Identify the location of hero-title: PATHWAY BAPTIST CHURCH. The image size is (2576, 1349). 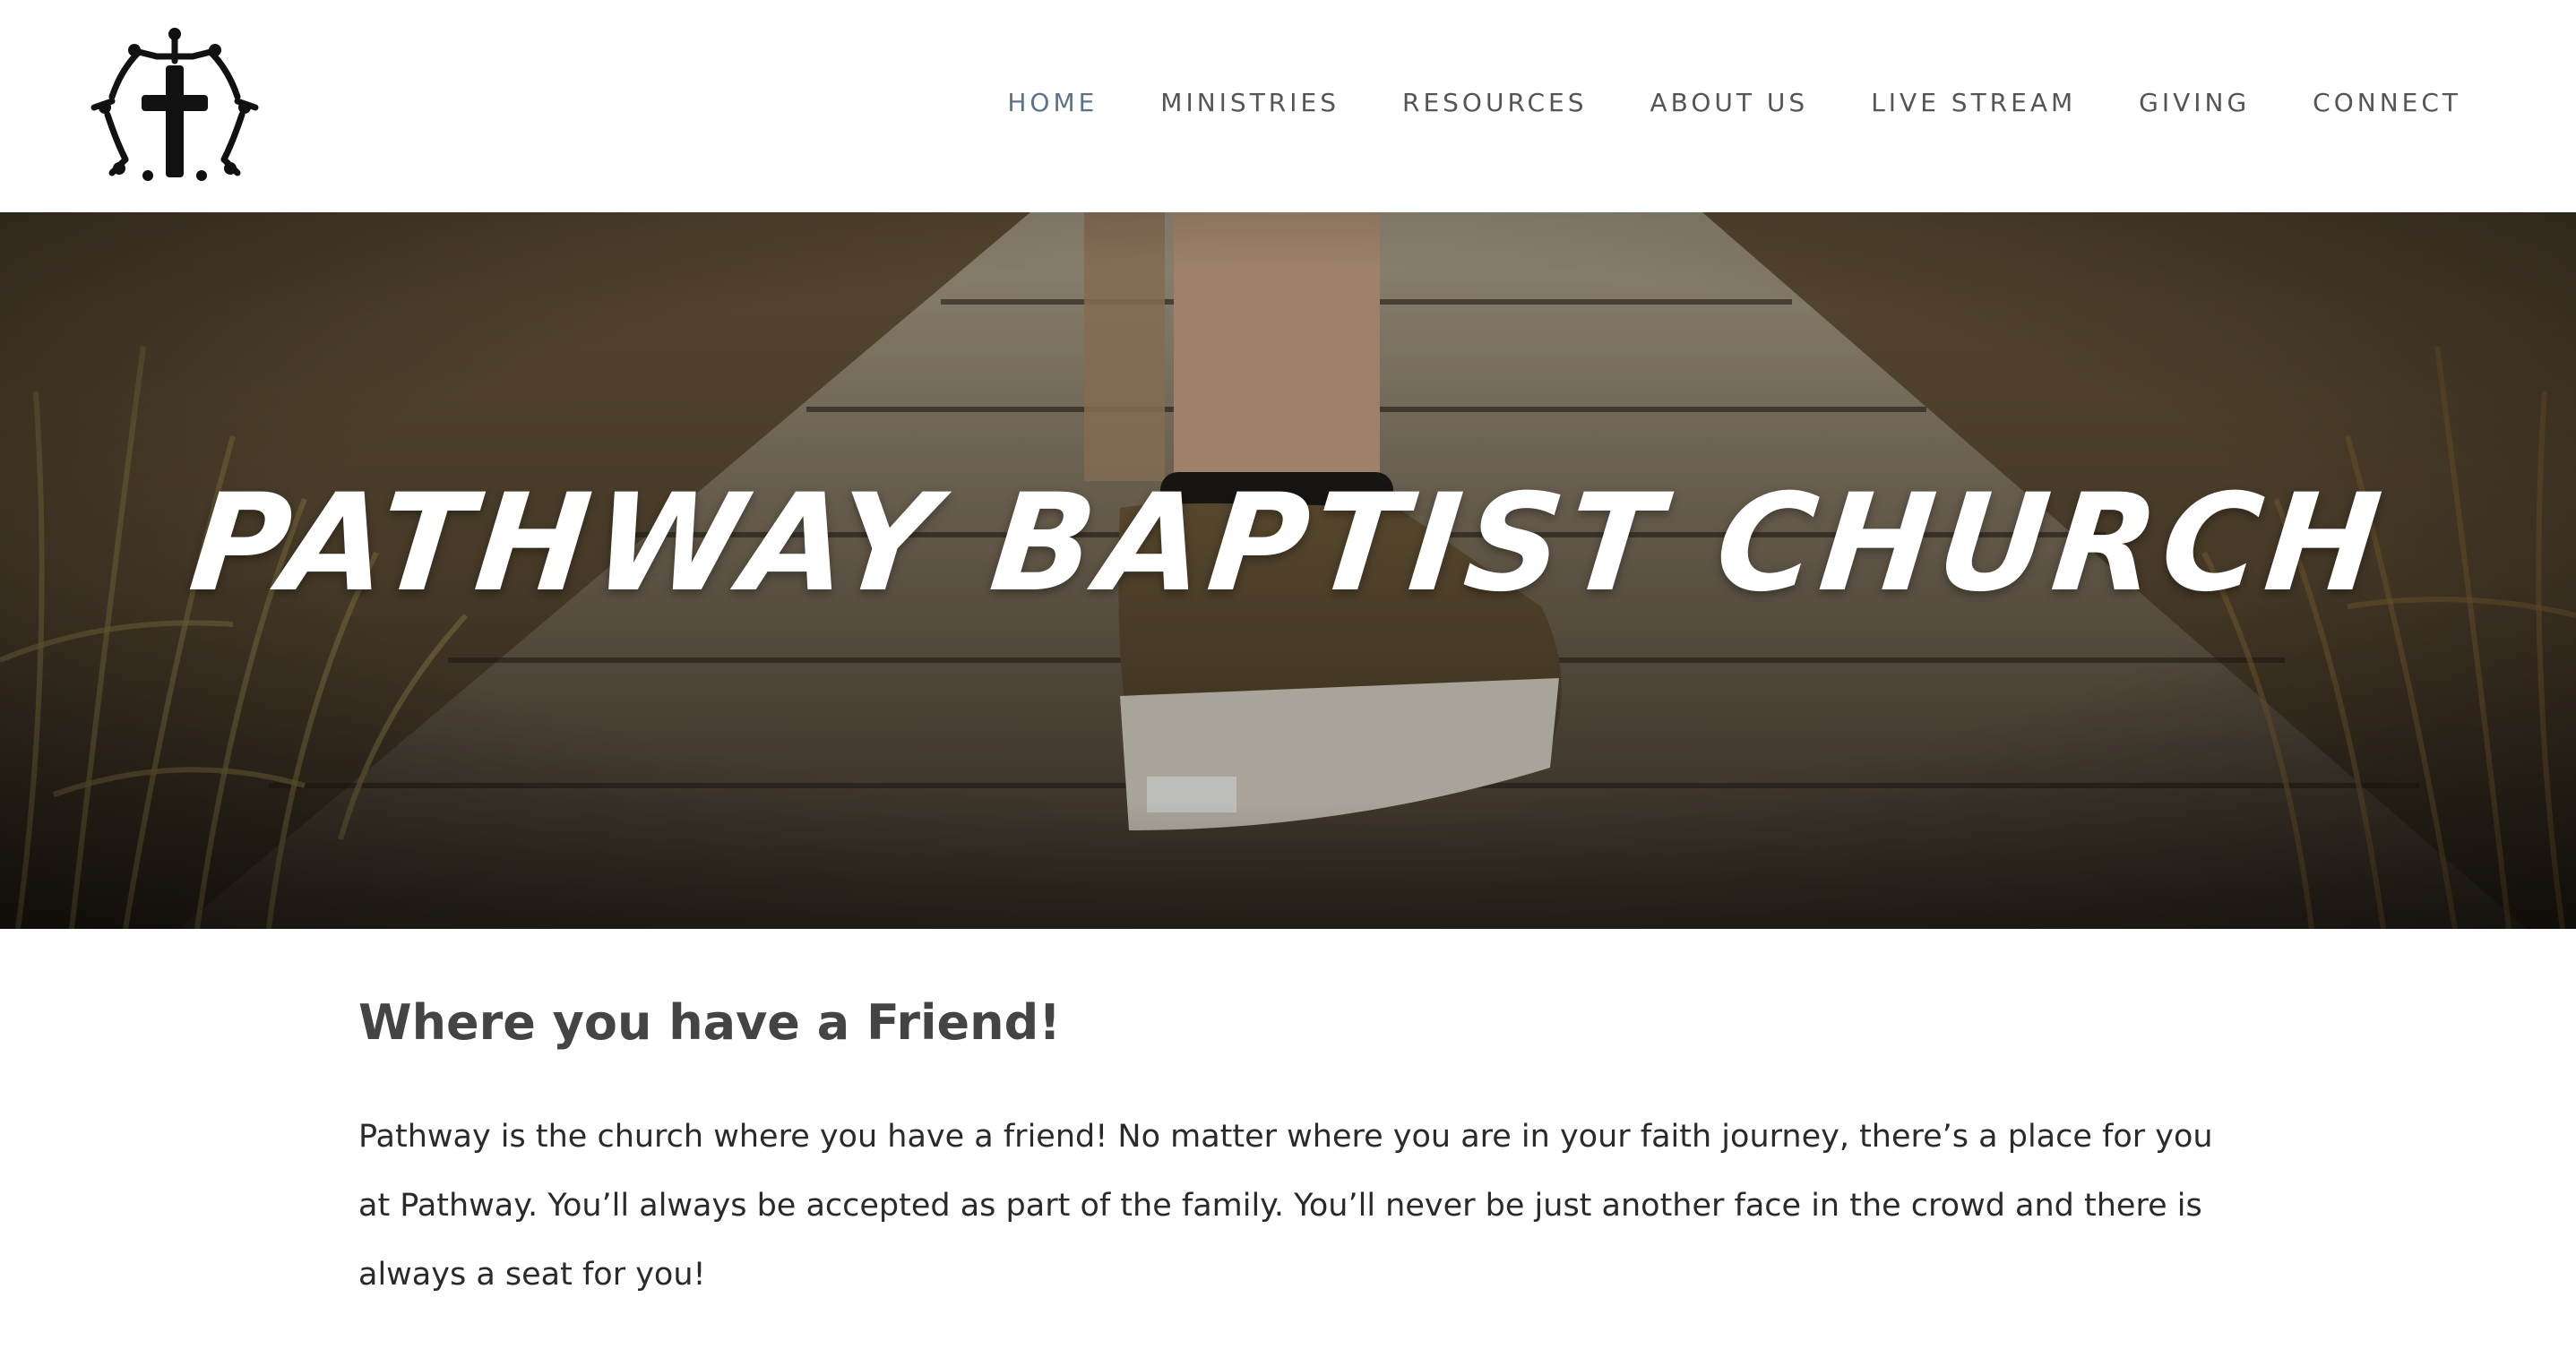
(1288, 544).